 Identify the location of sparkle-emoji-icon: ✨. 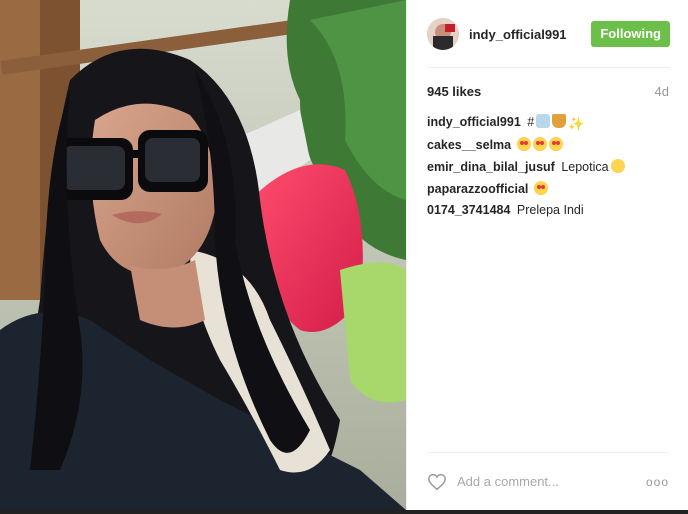
(576, 123).